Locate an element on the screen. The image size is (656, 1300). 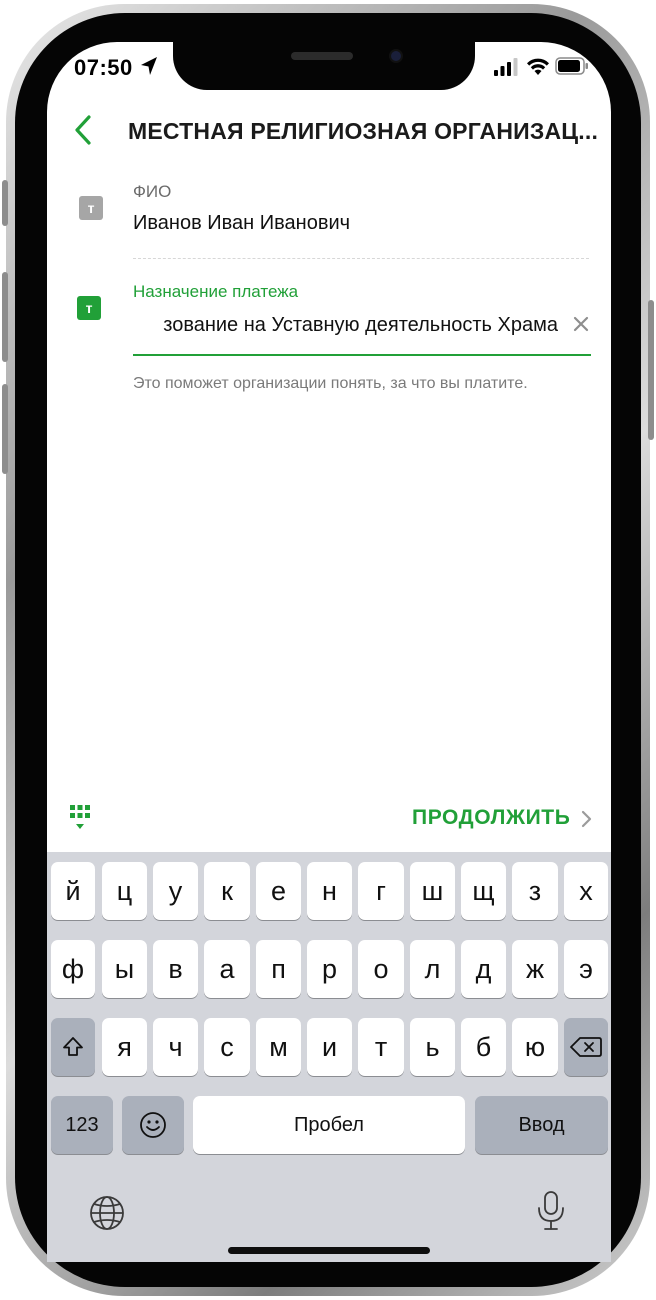
key: б is located at coordinates (483, 1047).